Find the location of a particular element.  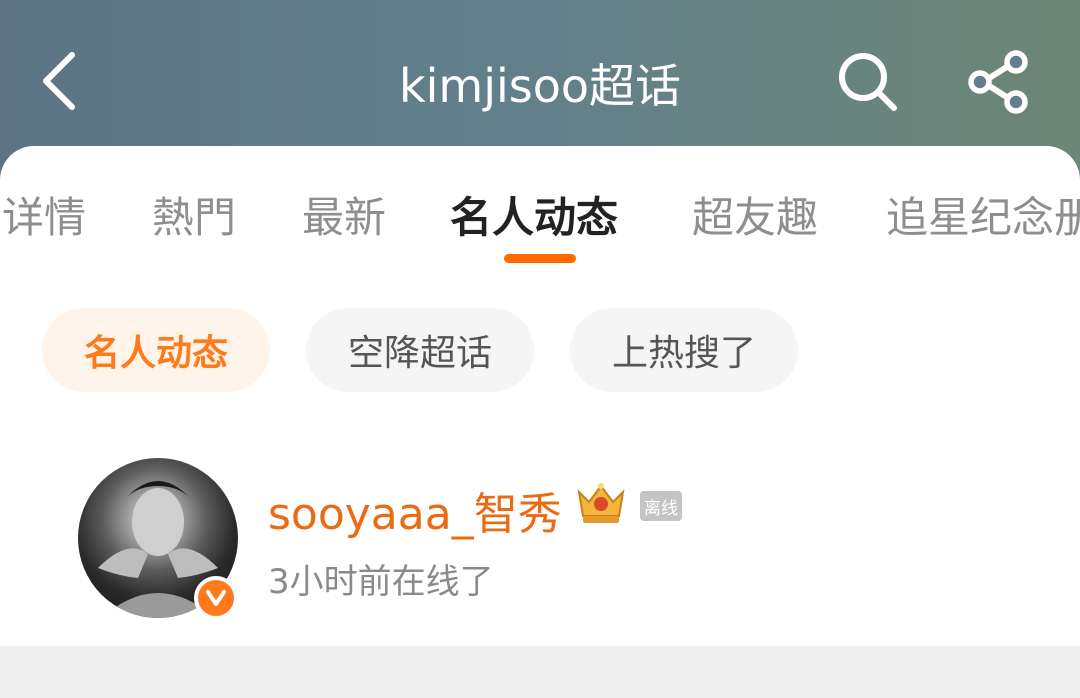

verified-v-icon is located at coordinates (216, 598).